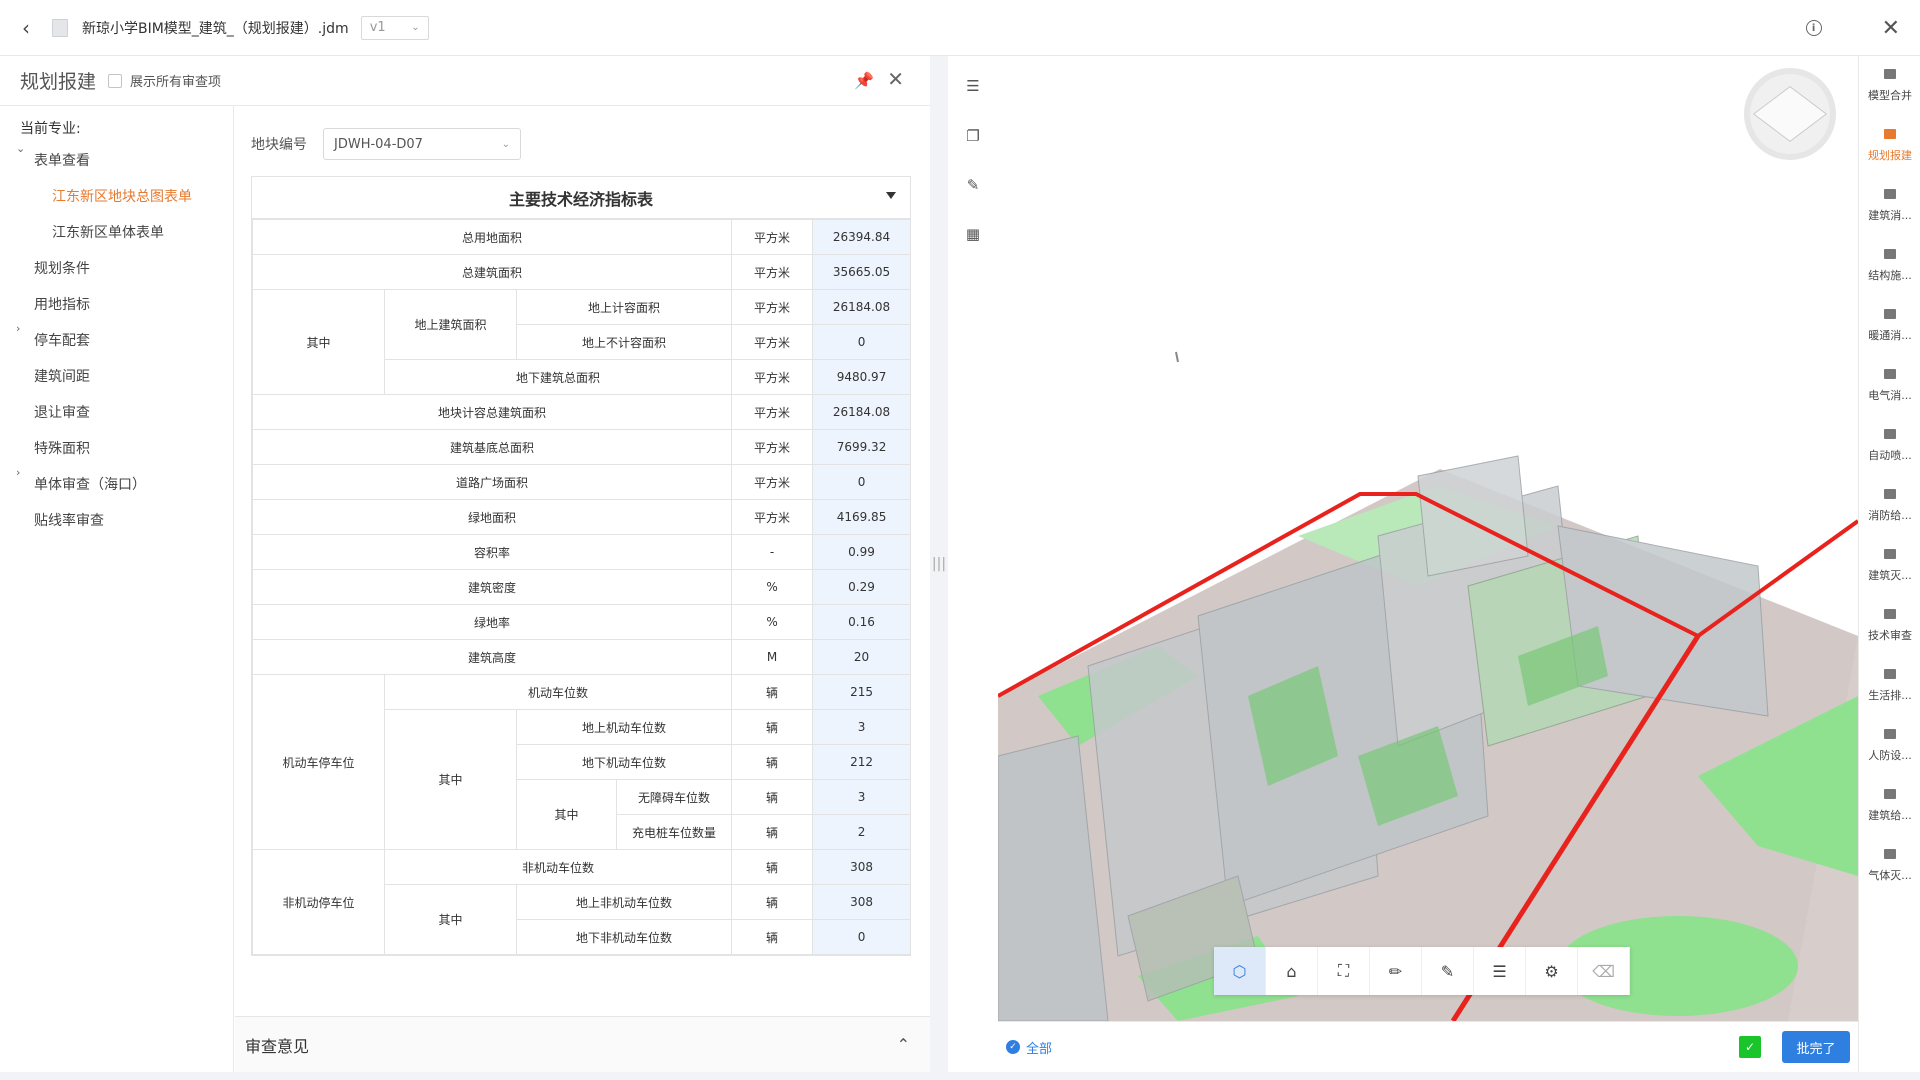 The height and width of the screenshot is (1080, 1920). What do you see at coordinates (1890, 254) in the screenshot?
I see `structure-icon` at bounding box center [1890, 254].